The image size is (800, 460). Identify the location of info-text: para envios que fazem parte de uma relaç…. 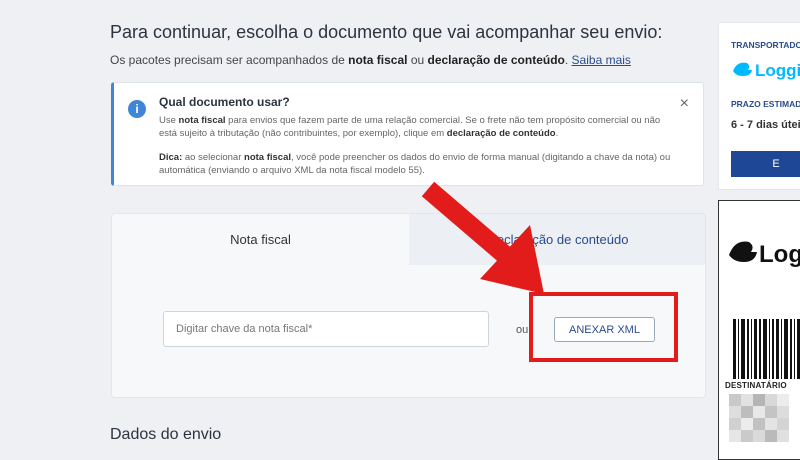
(410, 127).